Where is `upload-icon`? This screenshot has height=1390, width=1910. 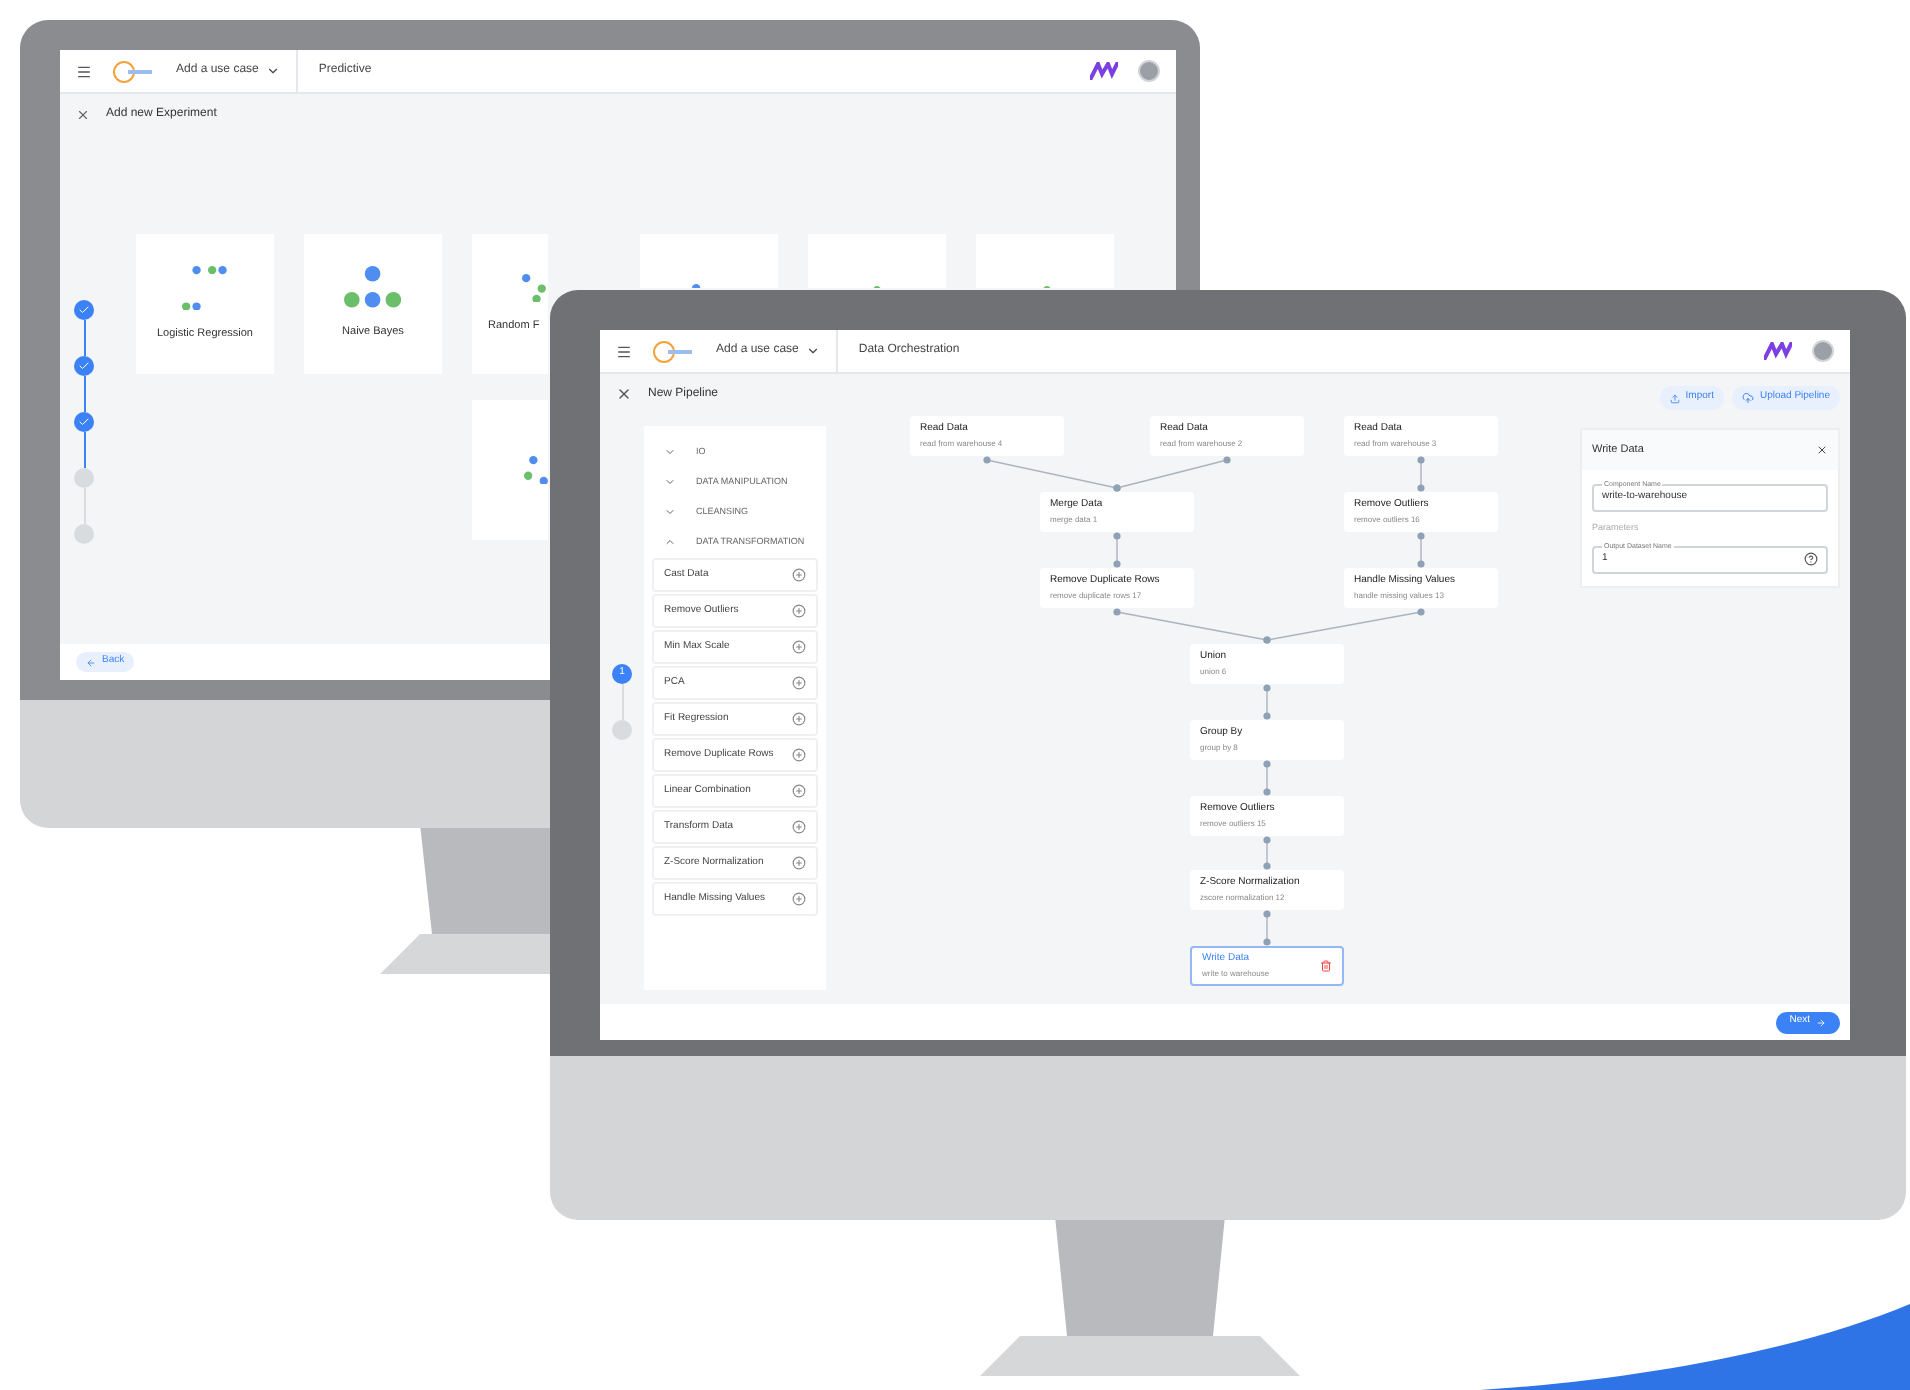 upload-icon is located at coordinates (1674, 398).